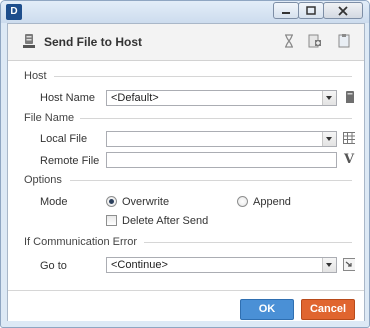 The height and width of the screenshot is (328, 370). Describe the element at coordinates (135, 98) in the screenshot. I see `host-name-value: <Default>` at that location.